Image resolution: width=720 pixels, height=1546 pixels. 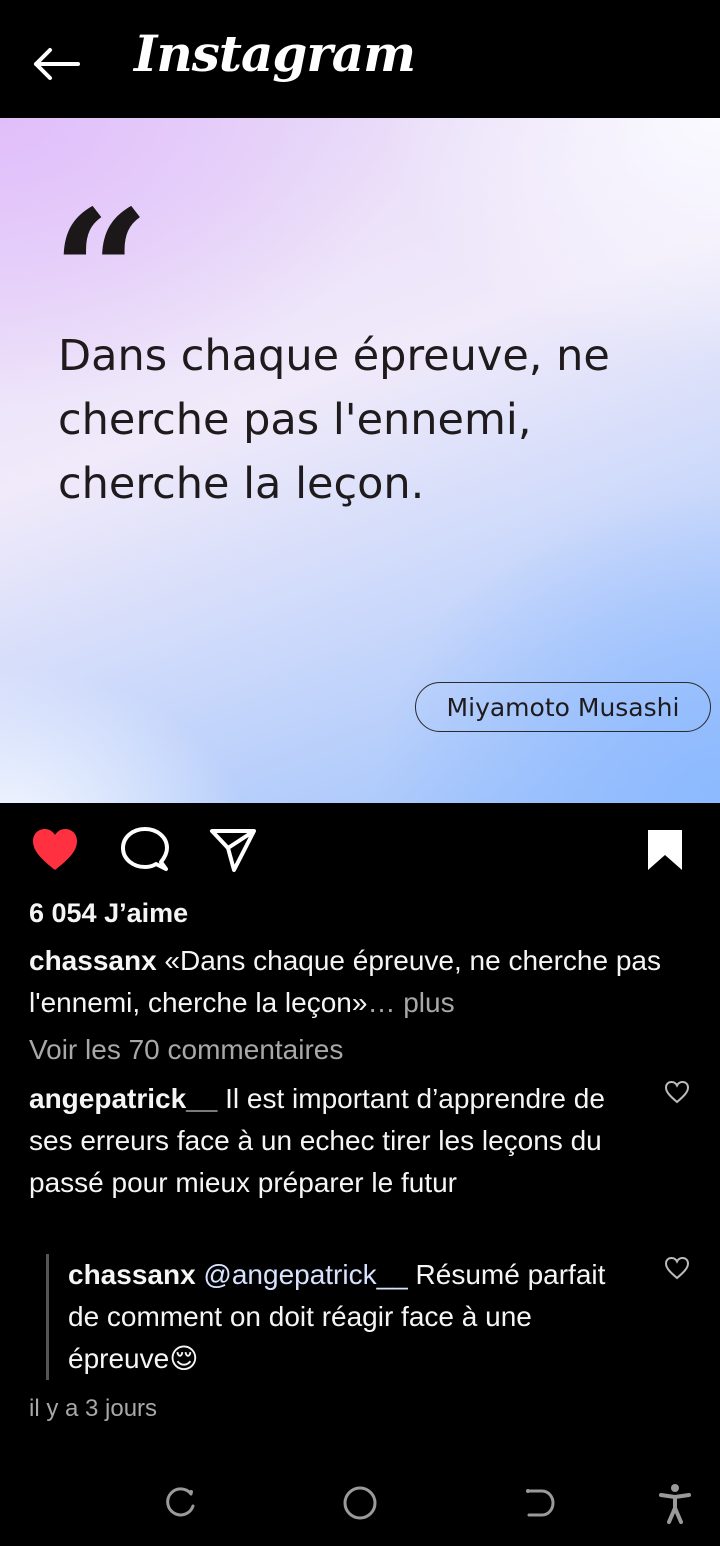 I want to click on arrow-left-icon, so click(x=57, y=64).